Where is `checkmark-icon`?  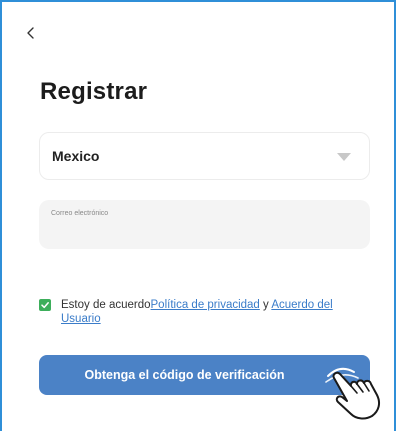
checkmark-icon is located at coordinates (45, 305).